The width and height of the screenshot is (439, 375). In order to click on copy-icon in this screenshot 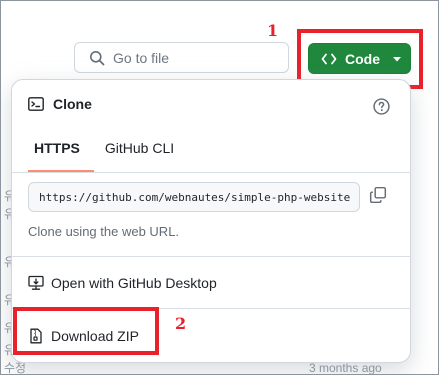, I will do `click(378, 195)`.